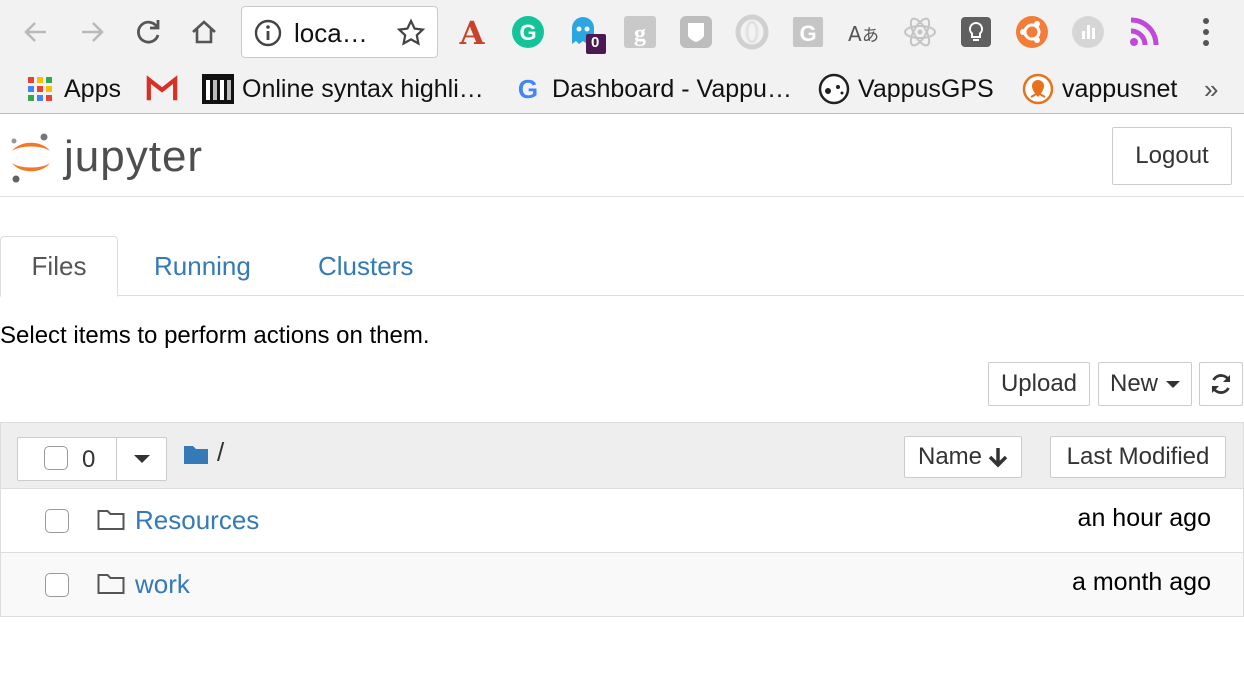  I want to click on ubuntu-ext-icon, so click(1032, 32).